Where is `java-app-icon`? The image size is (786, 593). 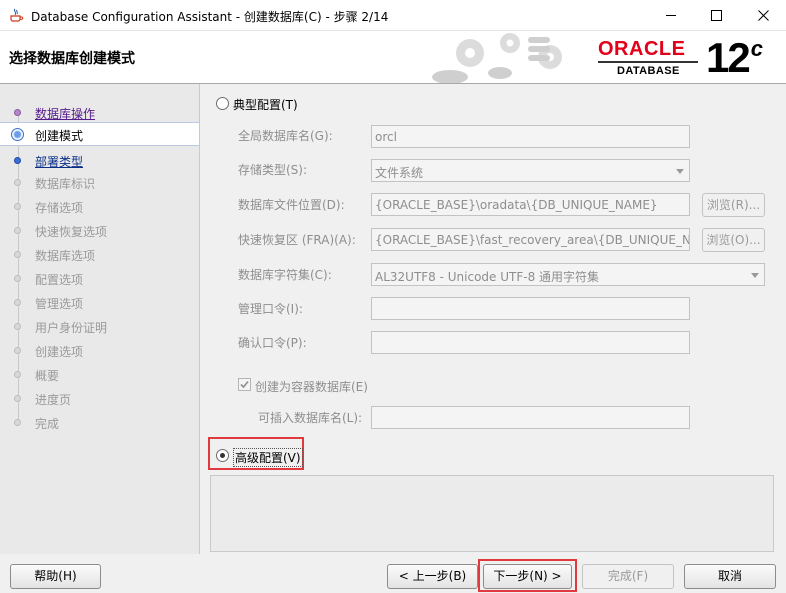
java-app-icon is located at coordinates (17, 15).